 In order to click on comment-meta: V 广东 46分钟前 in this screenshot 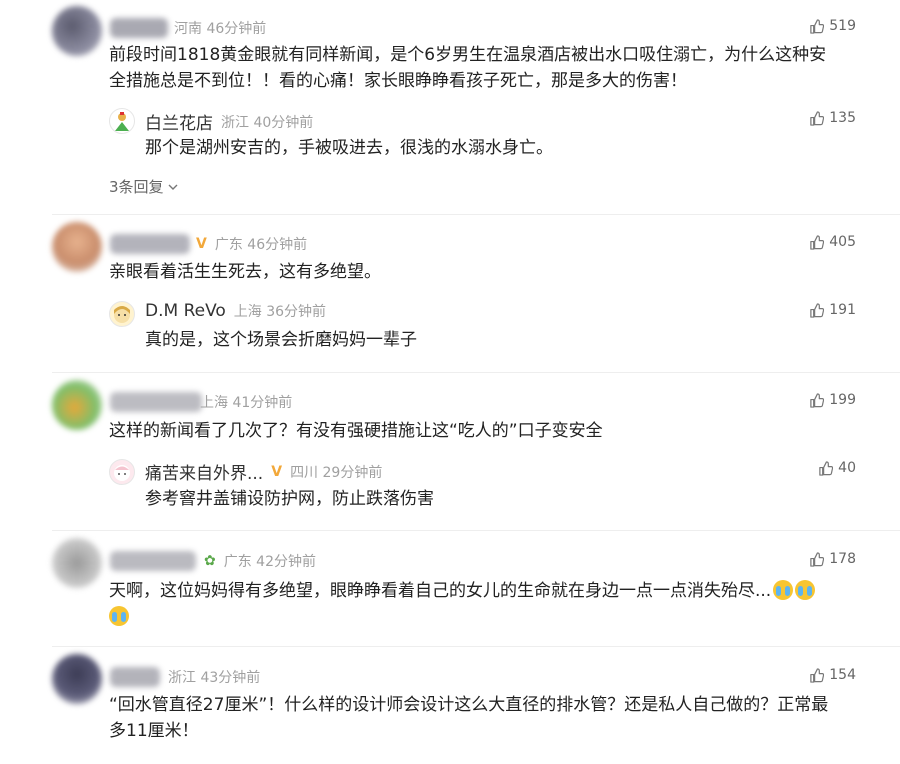, I will do `click(251, 244)`.